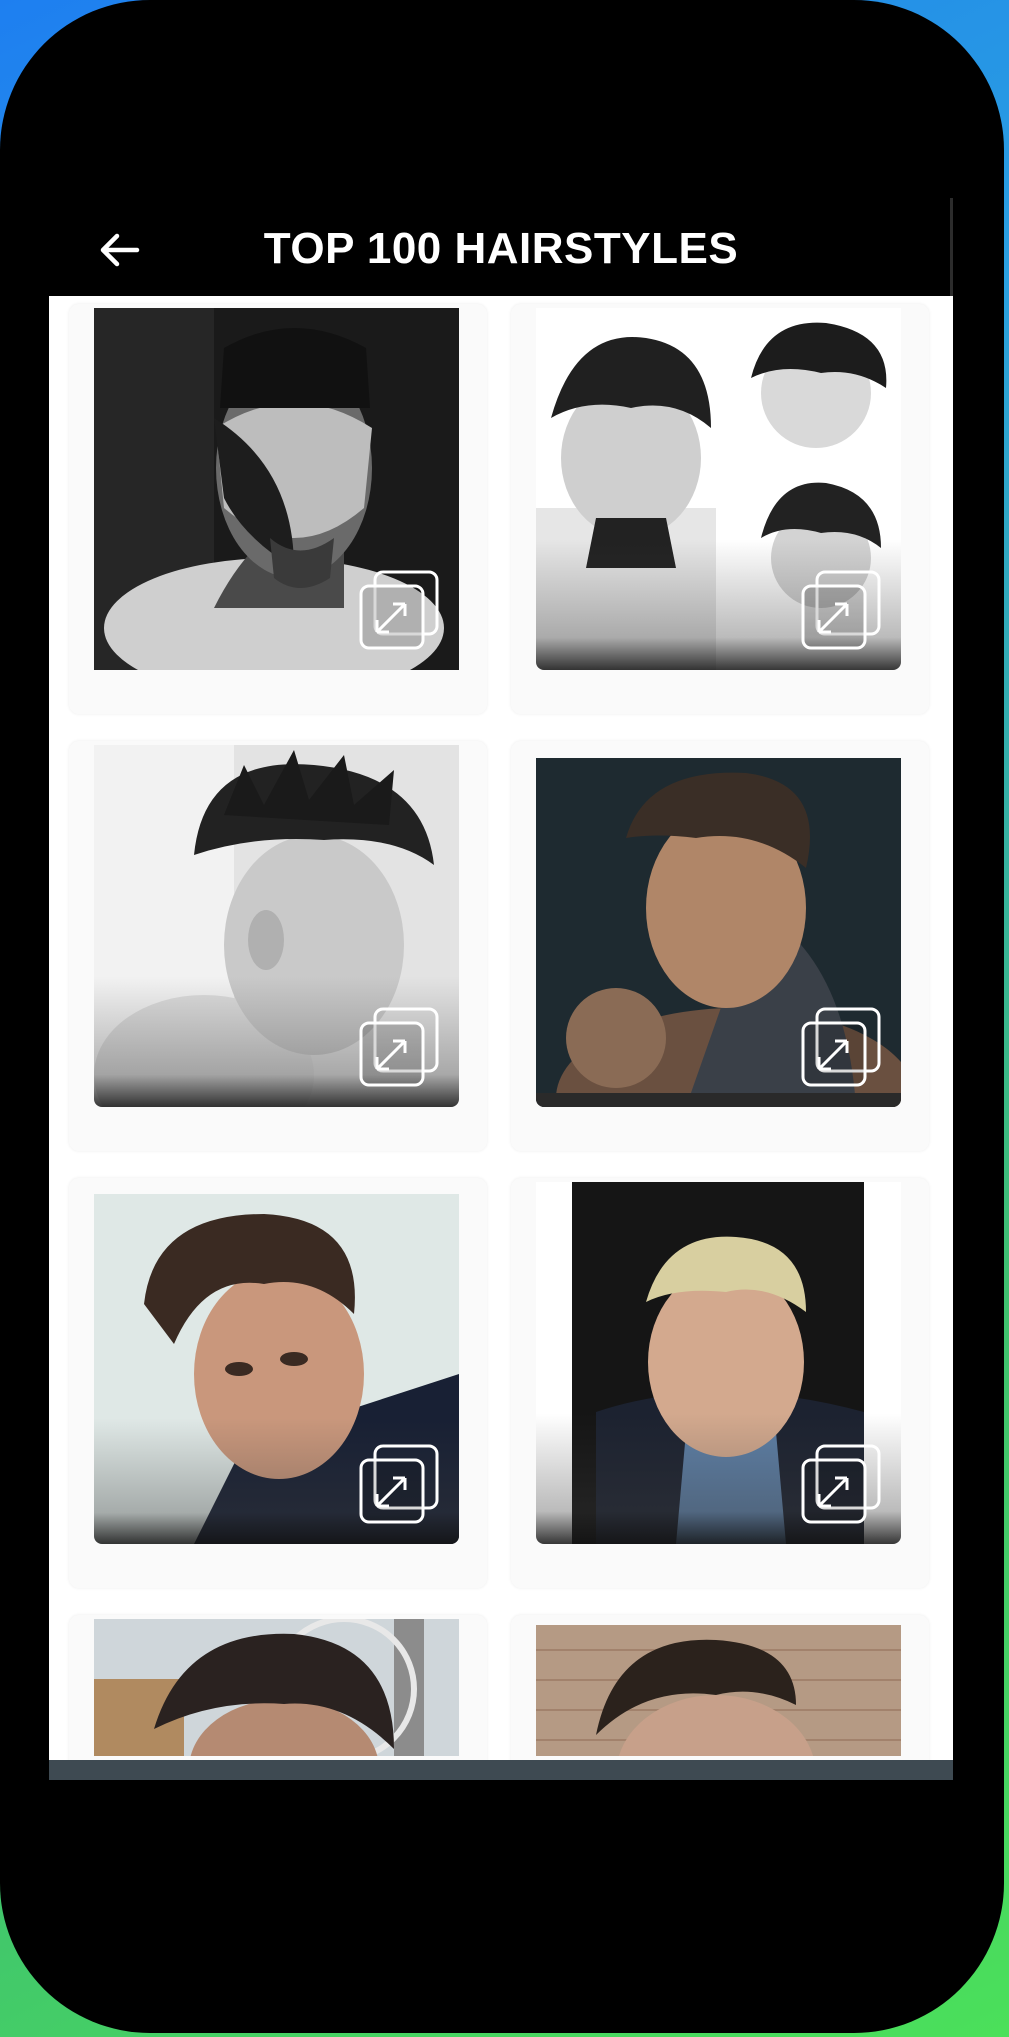 This screenshot has width=1009, height=2037. I want to click on arrow-left-icon, so click(120, 250).